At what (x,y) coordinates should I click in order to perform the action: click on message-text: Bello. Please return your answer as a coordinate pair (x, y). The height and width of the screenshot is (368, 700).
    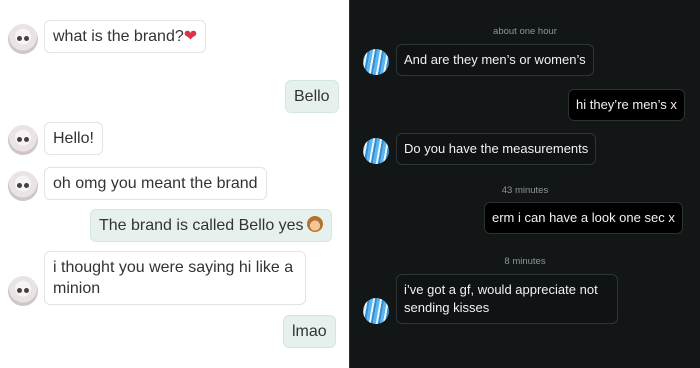
    Looking at the image, I should click on (312, 96).